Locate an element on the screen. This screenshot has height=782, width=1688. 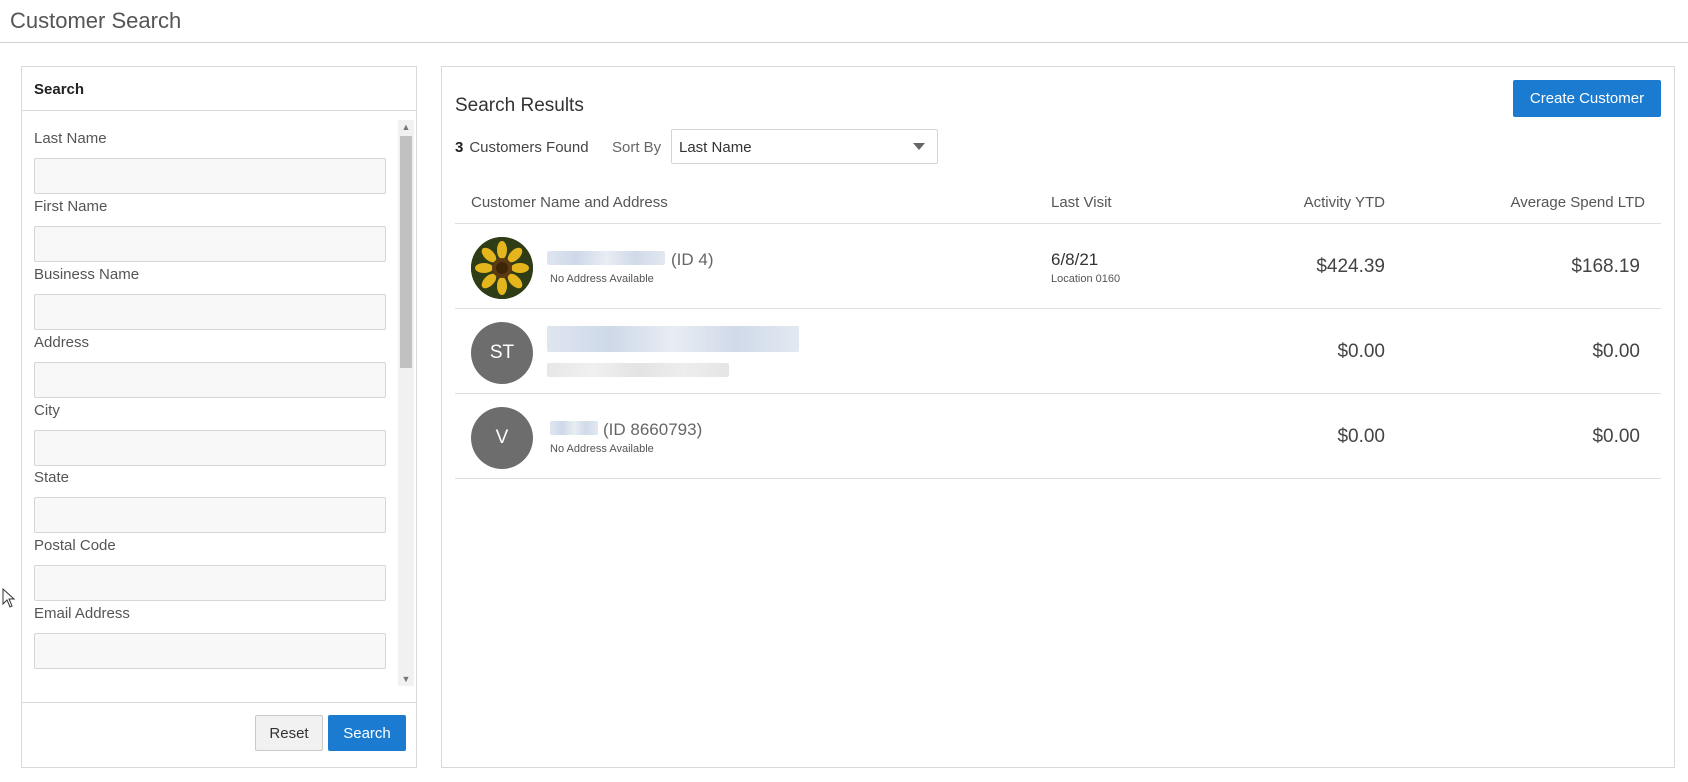
business-name-label: Business Name is located at coordinates (87, 274).